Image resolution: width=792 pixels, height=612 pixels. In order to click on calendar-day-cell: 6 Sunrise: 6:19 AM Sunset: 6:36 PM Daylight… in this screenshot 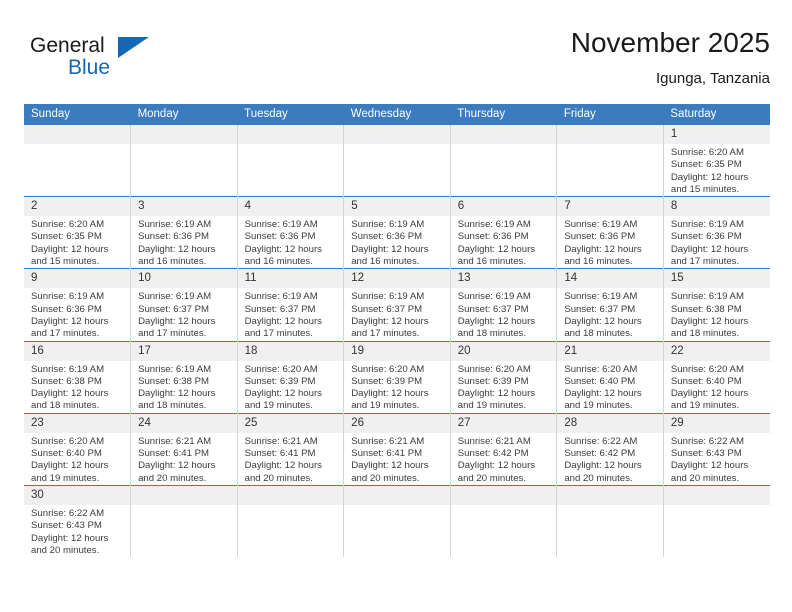, I will do `click(503, 232)`.